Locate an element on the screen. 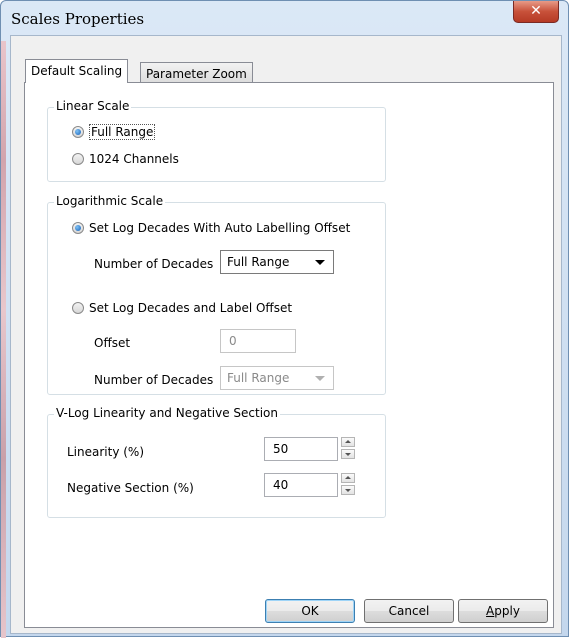 The width and height of the screenshot is (569, 638). tab-default-scaling: Default Scaling is located at coordinates (77, 71).